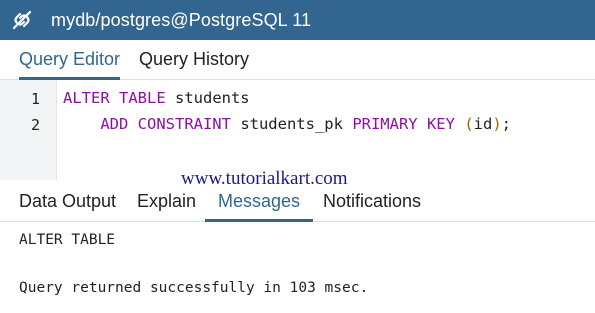 This screenshot has height=313, width=595. What do you see at coordinates (372, 201) in the screenshot?
I see `tab-label: Notifications` at bounding box center [372, 201].